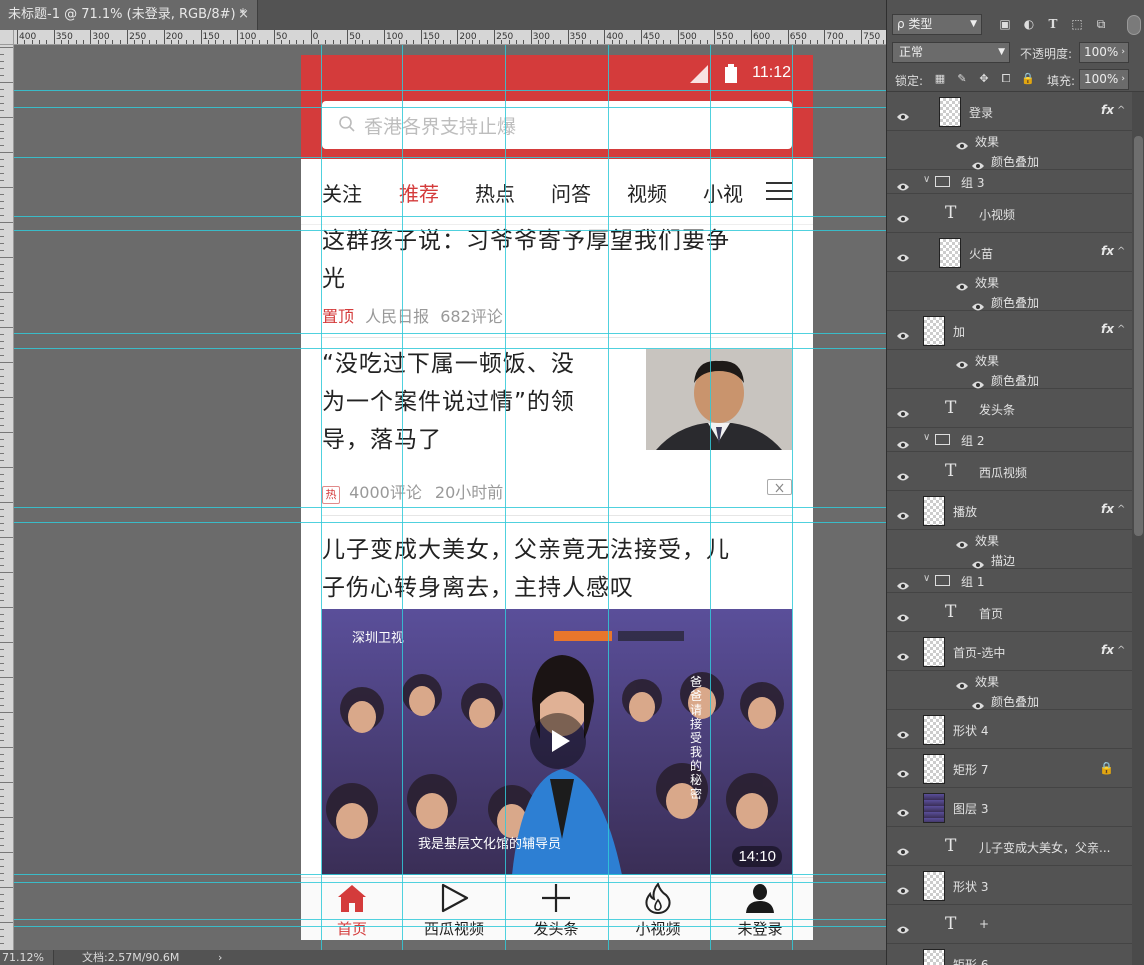 The width and height of the screenshot is (1144, 965). I want to click on search-input: 香港各界支持止爆, so click(557, 125).